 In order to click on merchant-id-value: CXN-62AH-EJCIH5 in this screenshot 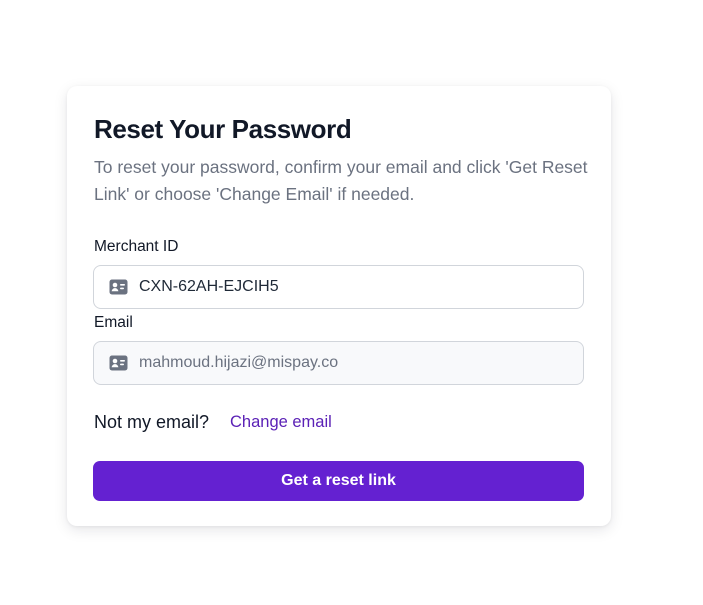, I will do `click(209, 286)`.